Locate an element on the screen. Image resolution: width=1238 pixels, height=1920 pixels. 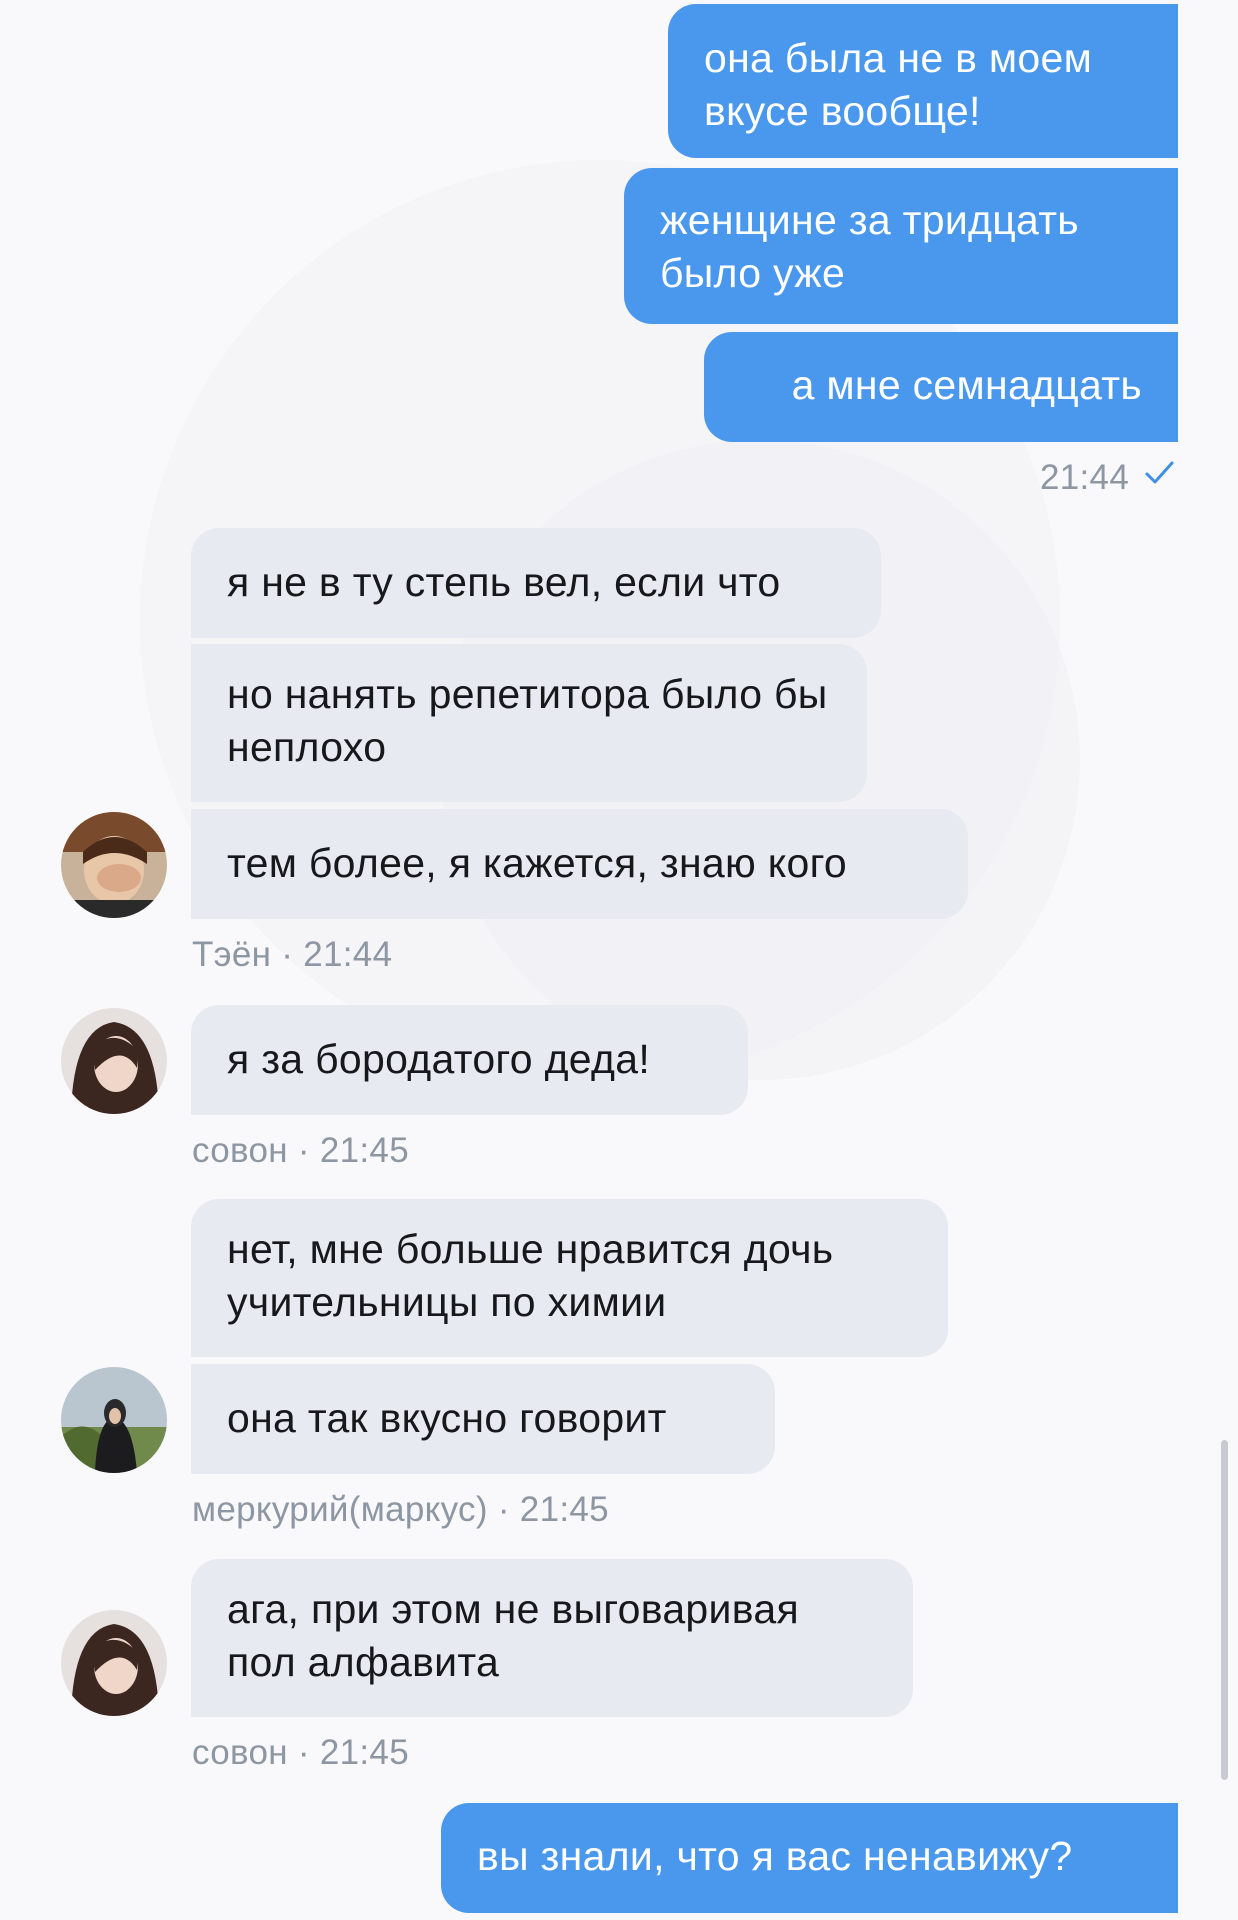
check-icon is located at coordinates (1160, 477).